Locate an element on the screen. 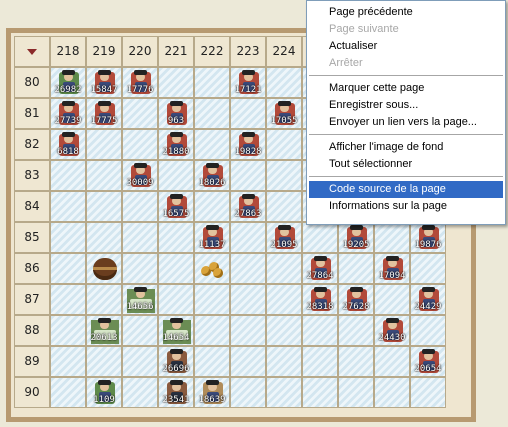 Image resolution: width=508 pixels, height=427 pixels. map-cell: 27739 is located at coordinates (68, 113).